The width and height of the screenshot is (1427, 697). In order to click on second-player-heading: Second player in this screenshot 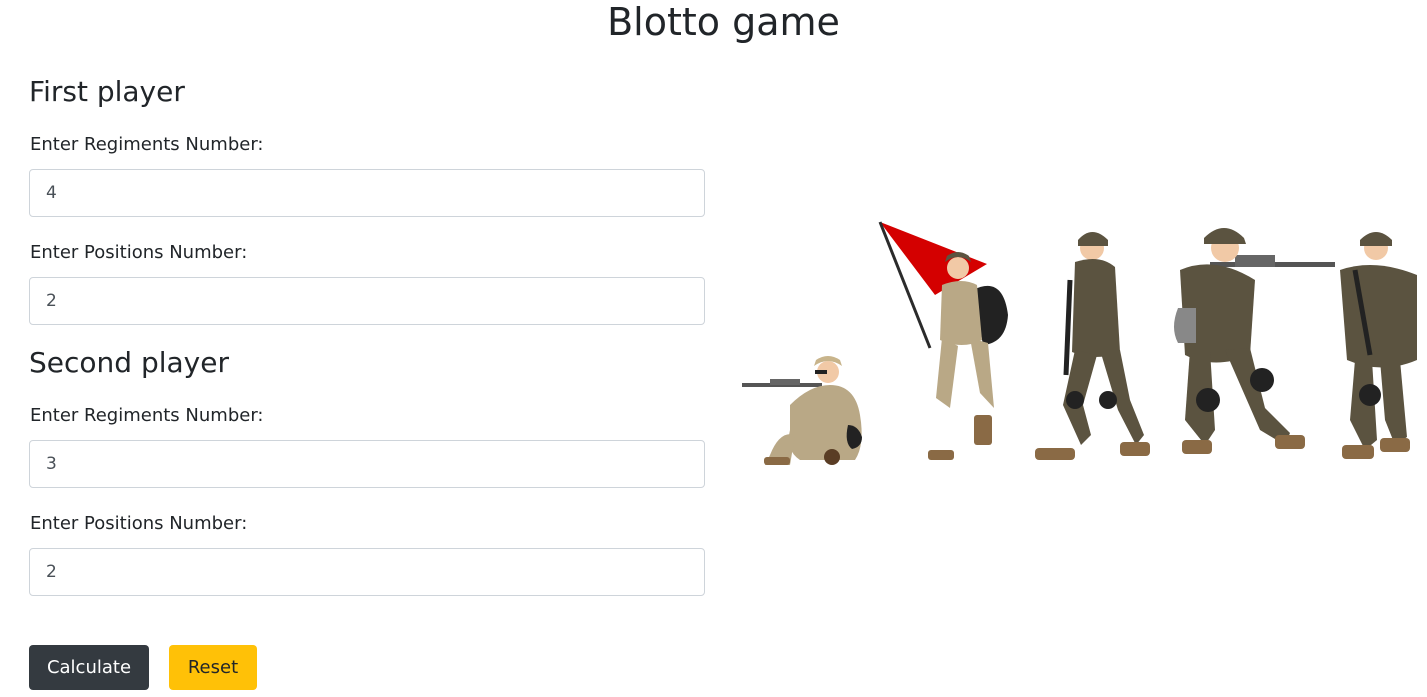, I will do `click(129, 362)`.